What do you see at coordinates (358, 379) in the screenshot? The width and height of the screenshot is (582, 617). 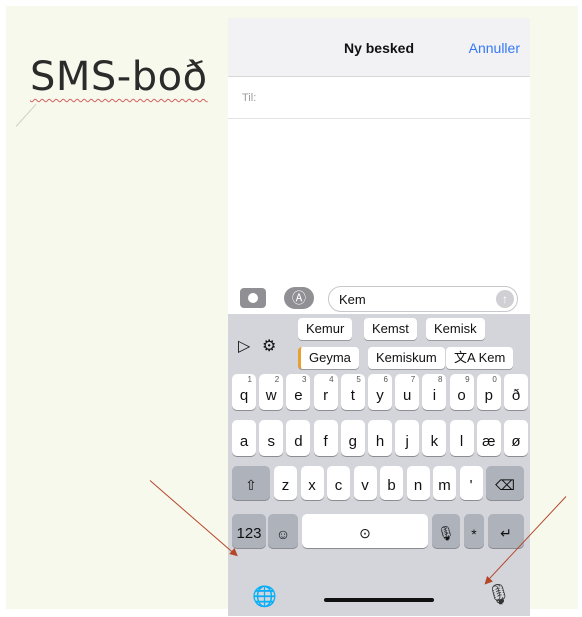 I see `key-number-hint: 5` at bounding box center [358, 379].